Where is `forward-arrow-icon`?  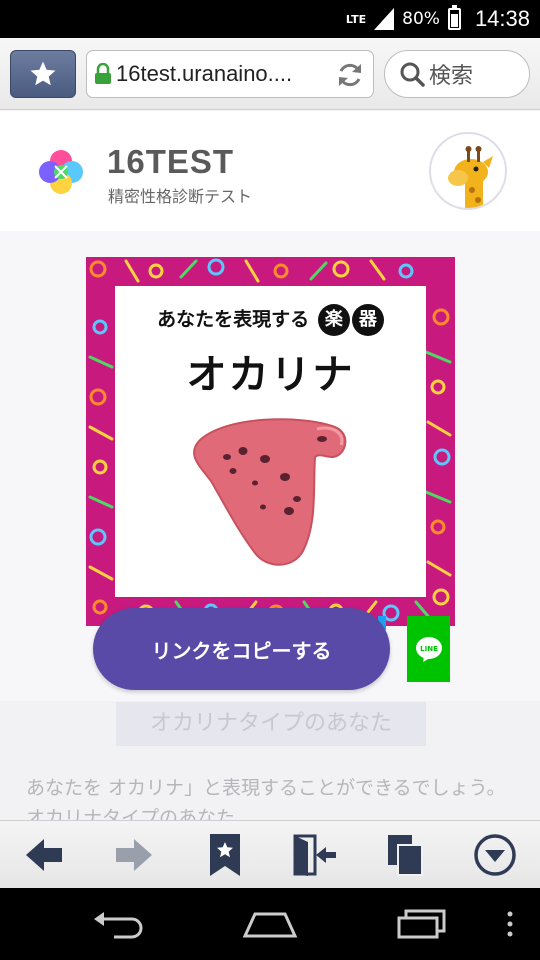 forward-arrow-icon is located at coordinates (134, 855).